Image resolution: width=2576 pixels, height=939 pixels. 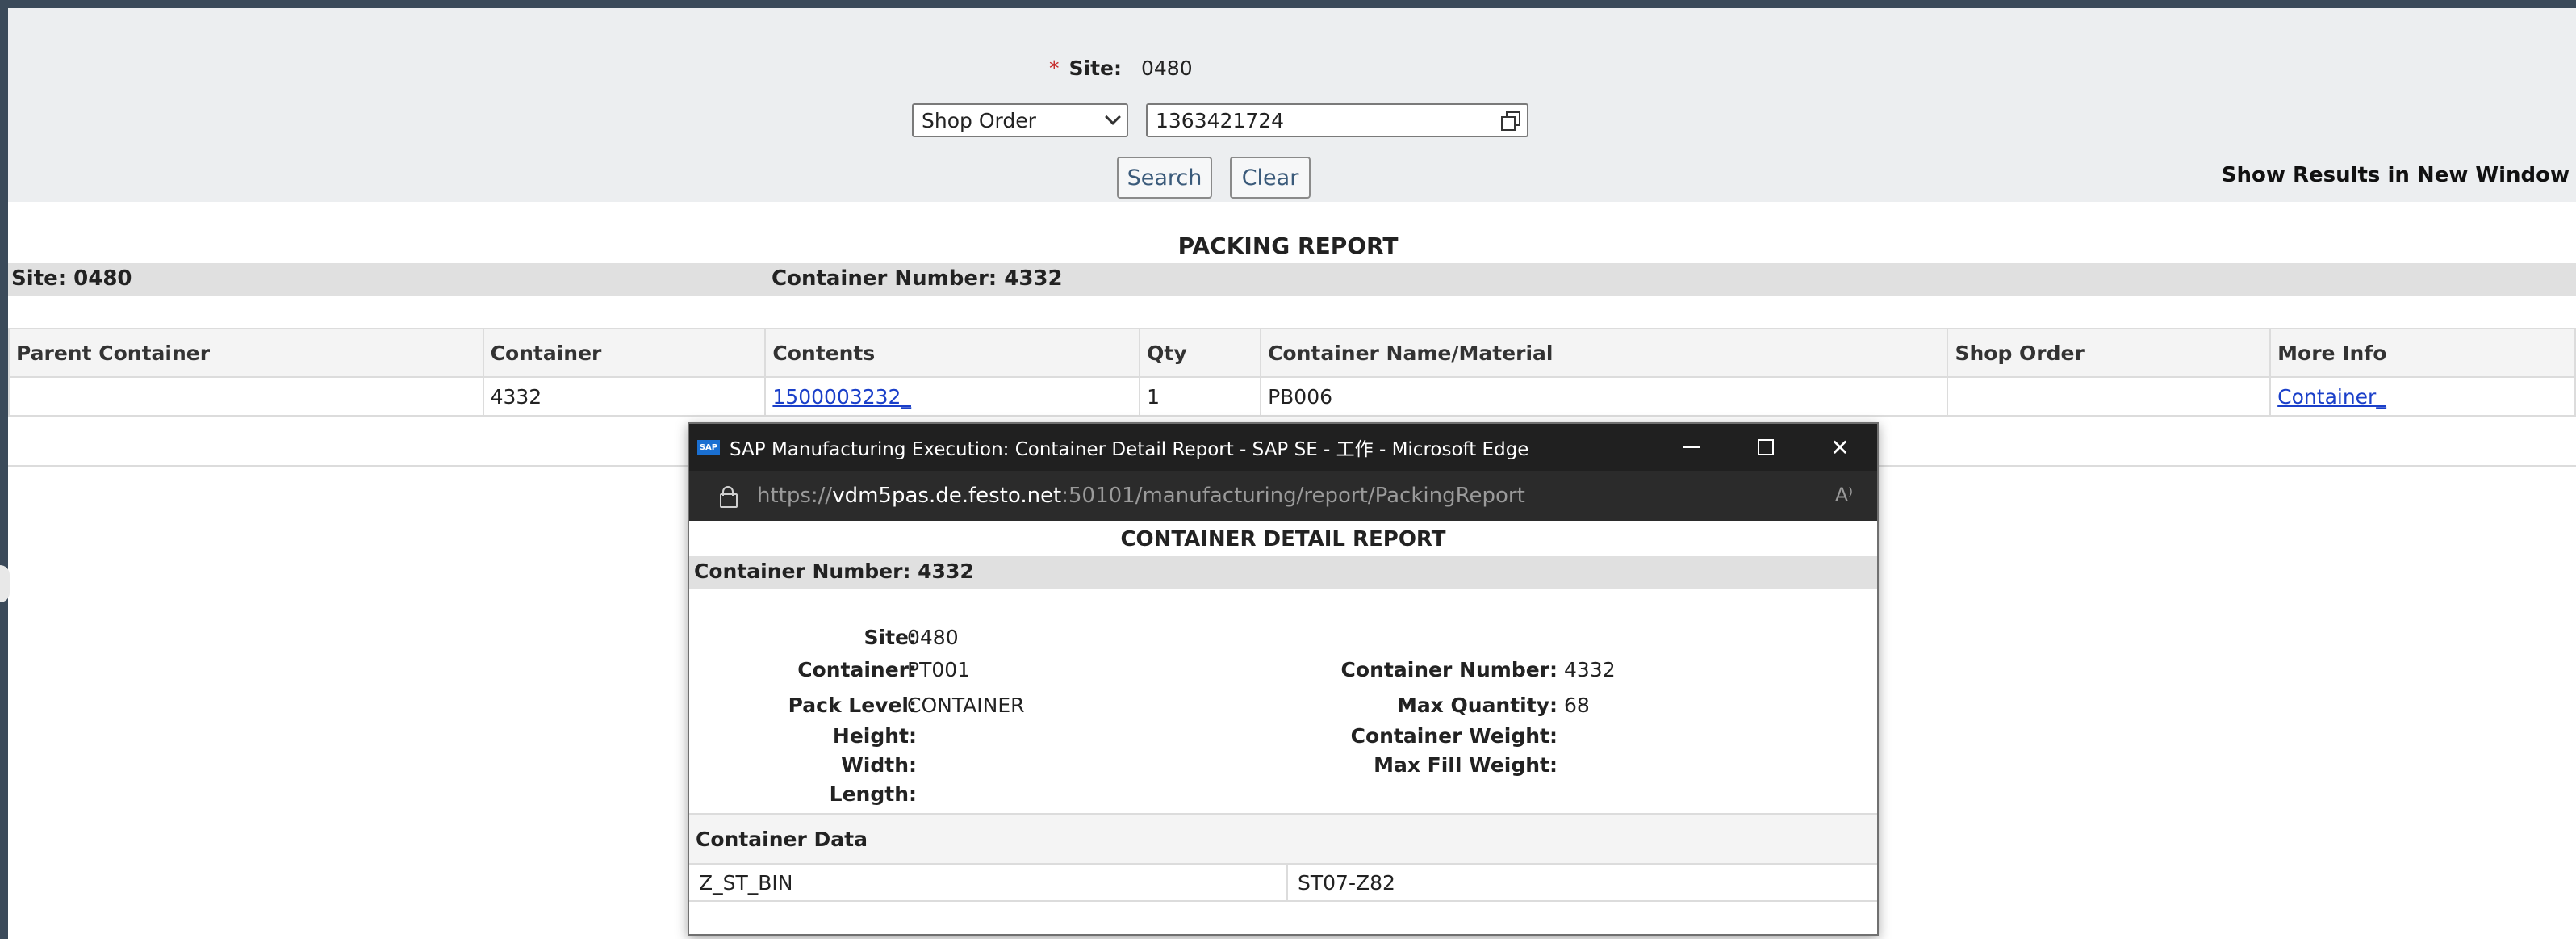 I want to click on read-aloud-icon: A⁾, so click(x=1844, y=495).